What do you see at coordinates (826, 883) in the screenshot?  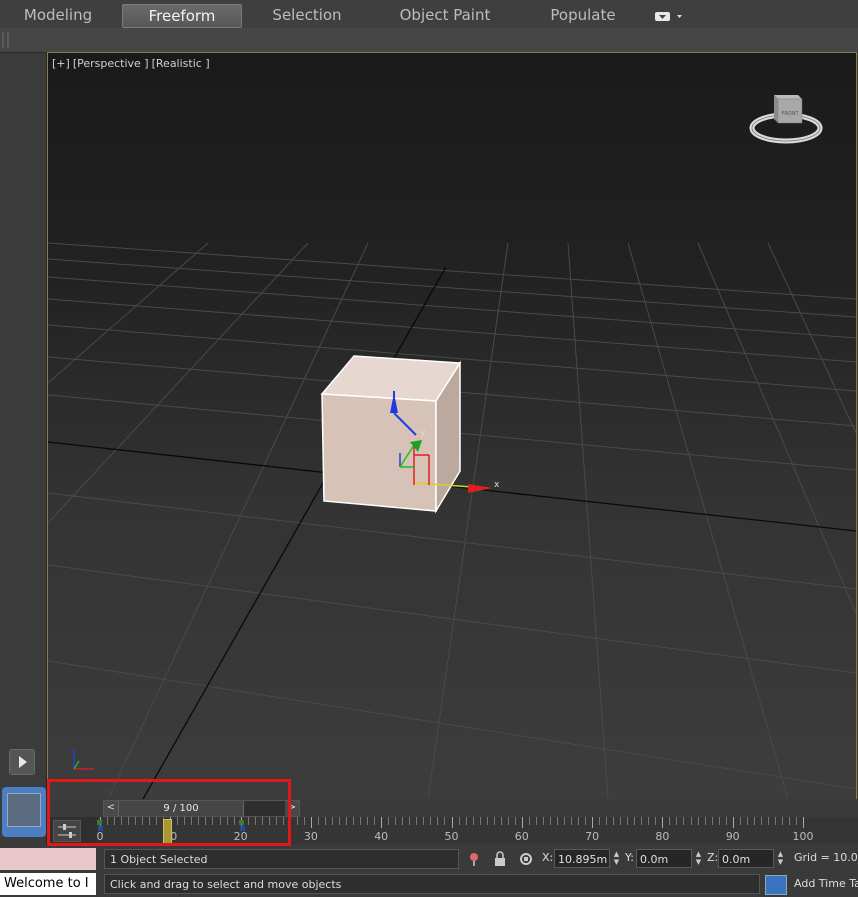 I see `add-time-tag-button: Add Time Tag` at bounding box center [826, 883].